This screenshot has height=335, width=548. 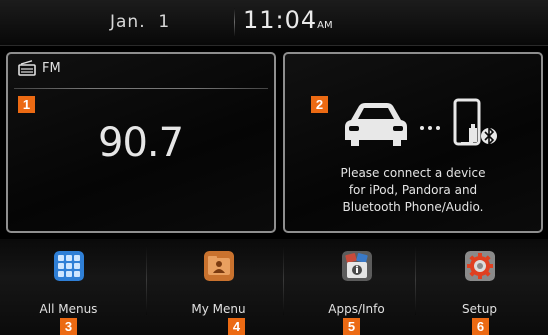 What do you see at coordinates (140, 22) in the screenshot?
I see `date-display: Jan. 1` at bounding box center [140, 22].